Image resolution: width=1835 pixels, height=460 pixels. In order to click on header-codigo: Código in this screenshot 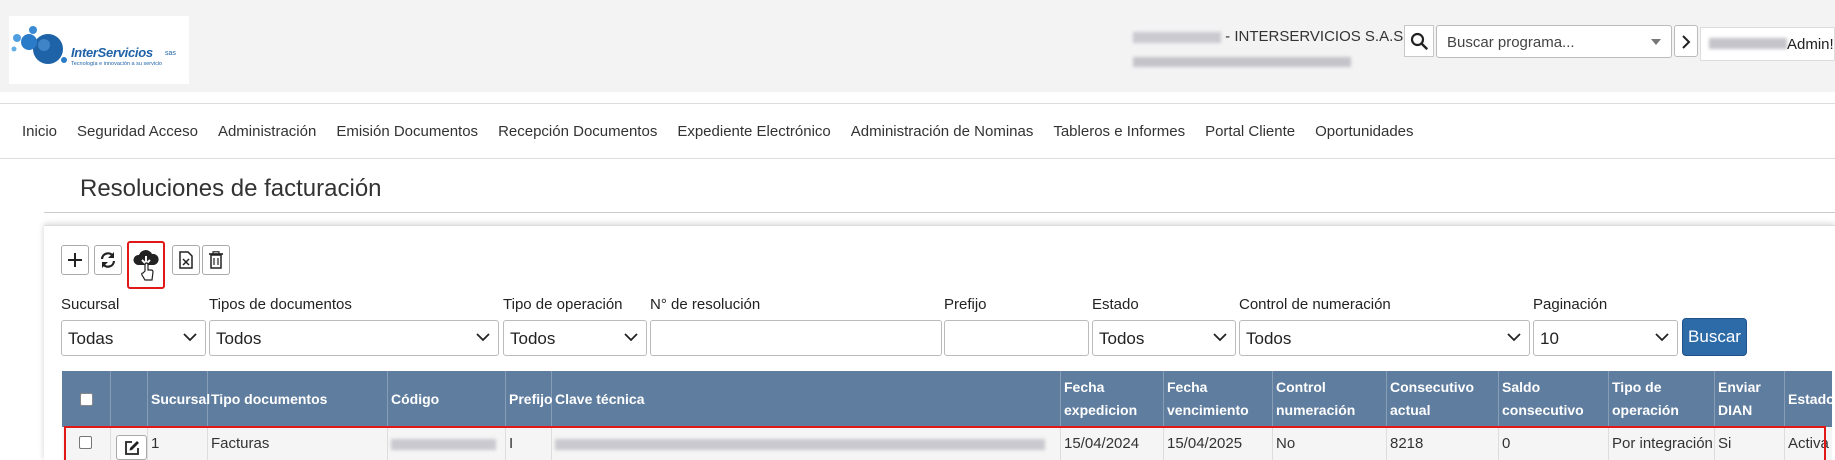, I will do `click(447, 399)`.